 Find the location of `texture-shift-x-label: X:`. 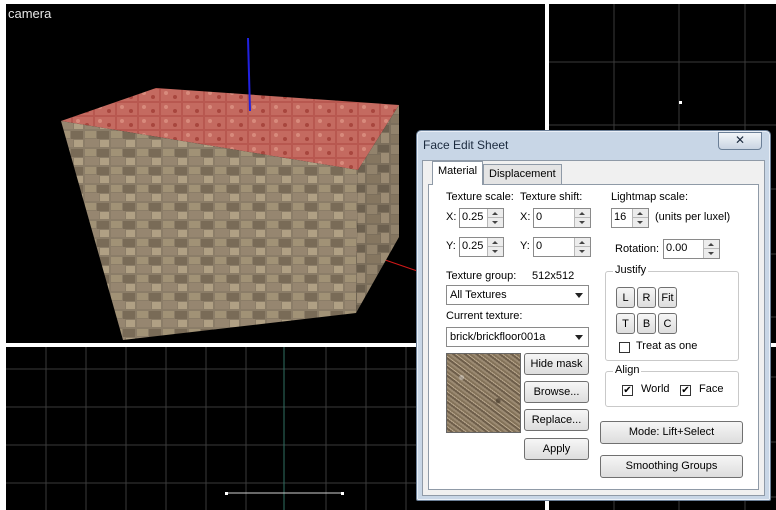

texture-shift-x-label: X: is located at coordinates (525, 217).